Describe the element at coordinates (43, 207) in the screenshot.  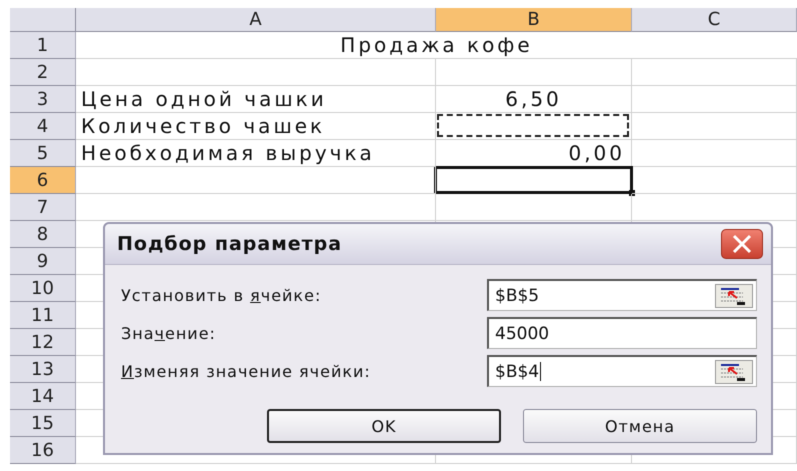
I see `row-header: 7` at that location.